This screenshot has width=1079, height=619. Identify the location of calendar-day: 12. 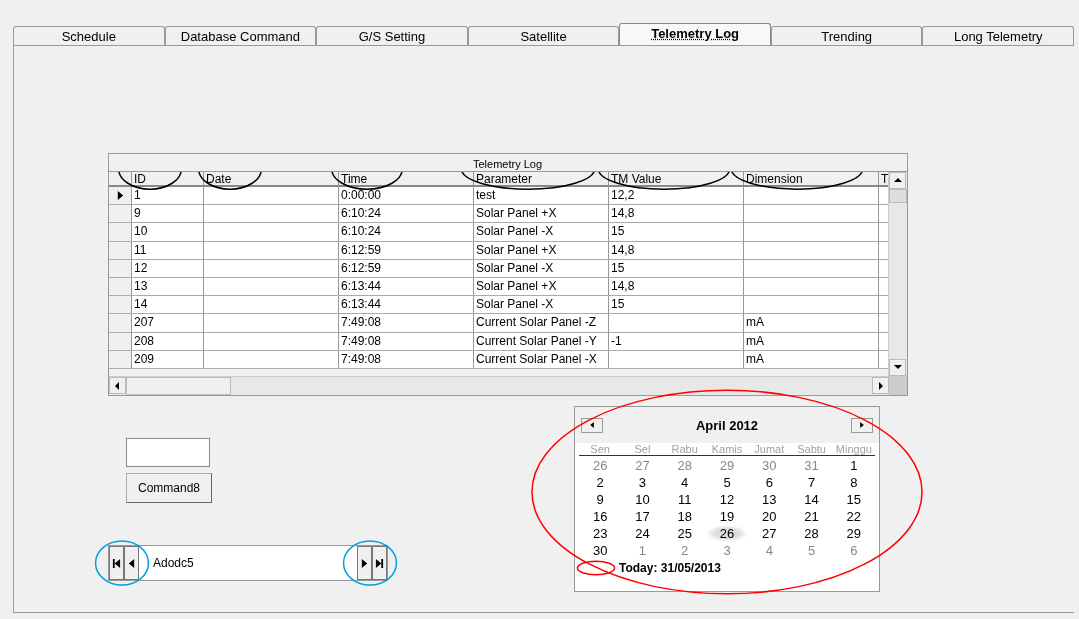
(727, 499).